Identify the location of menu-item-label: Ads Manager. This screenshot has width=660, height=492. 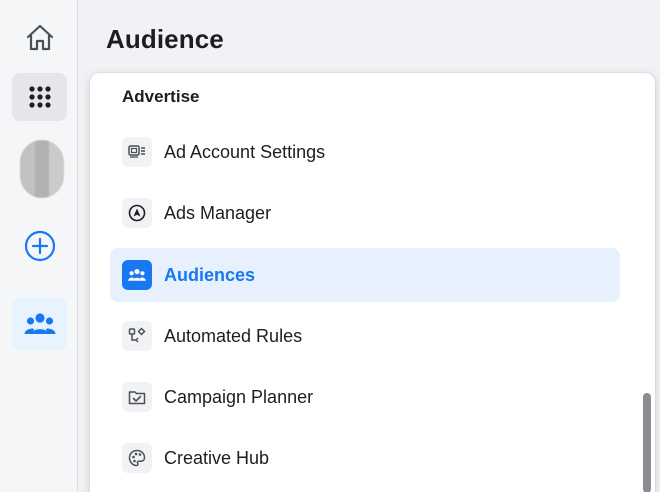
(218, 212).